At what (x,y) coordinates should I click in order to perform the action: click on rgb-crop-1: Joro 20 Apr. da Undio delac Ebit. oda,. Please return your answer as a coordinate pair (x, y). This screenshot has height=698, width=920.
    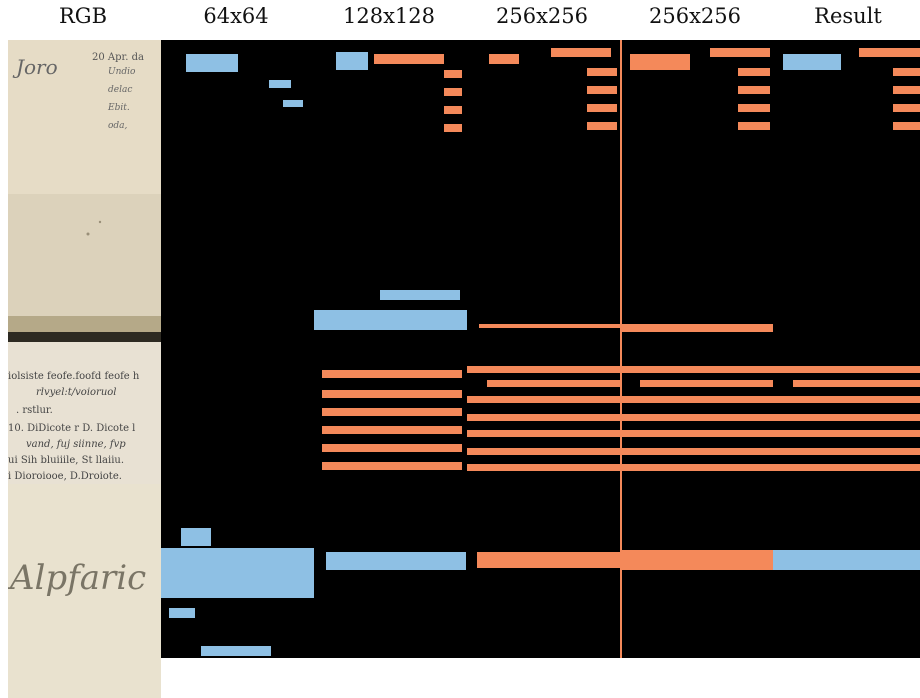
    Looking at the image, I should click on (84, 117).